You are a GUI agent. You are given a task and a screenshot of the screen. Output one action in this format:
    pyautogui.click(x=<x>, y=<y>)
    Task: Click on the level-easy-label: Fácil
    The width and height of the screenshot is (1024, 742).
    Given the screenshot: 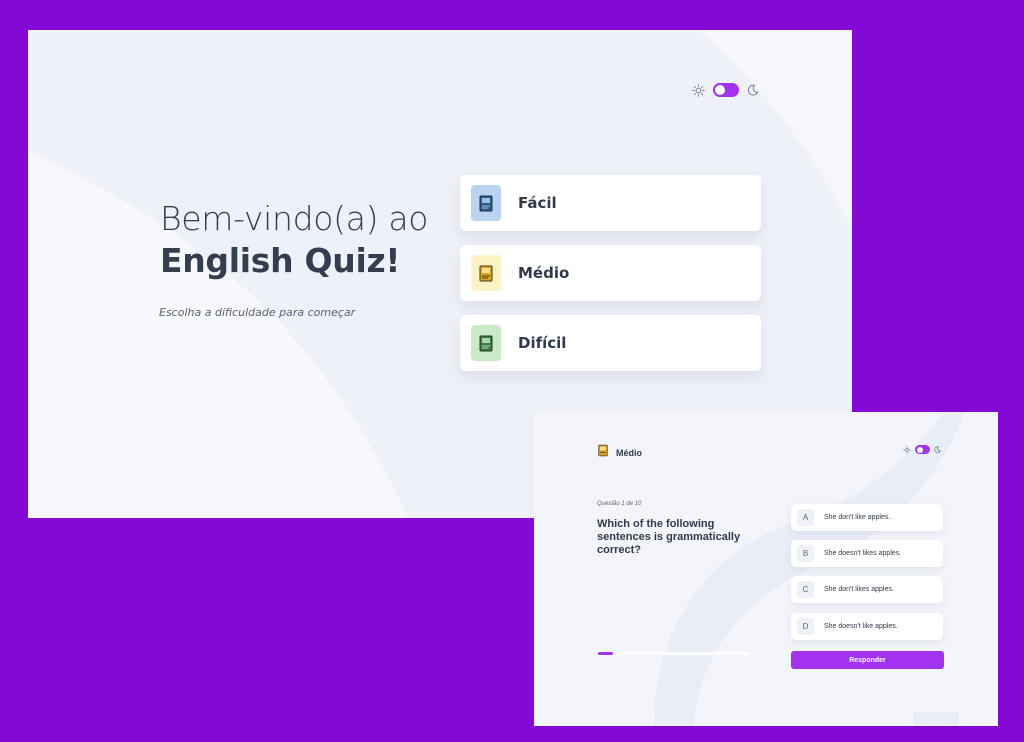 What is the action you would take?
    pyautogui.click(x=537, y=203)
    